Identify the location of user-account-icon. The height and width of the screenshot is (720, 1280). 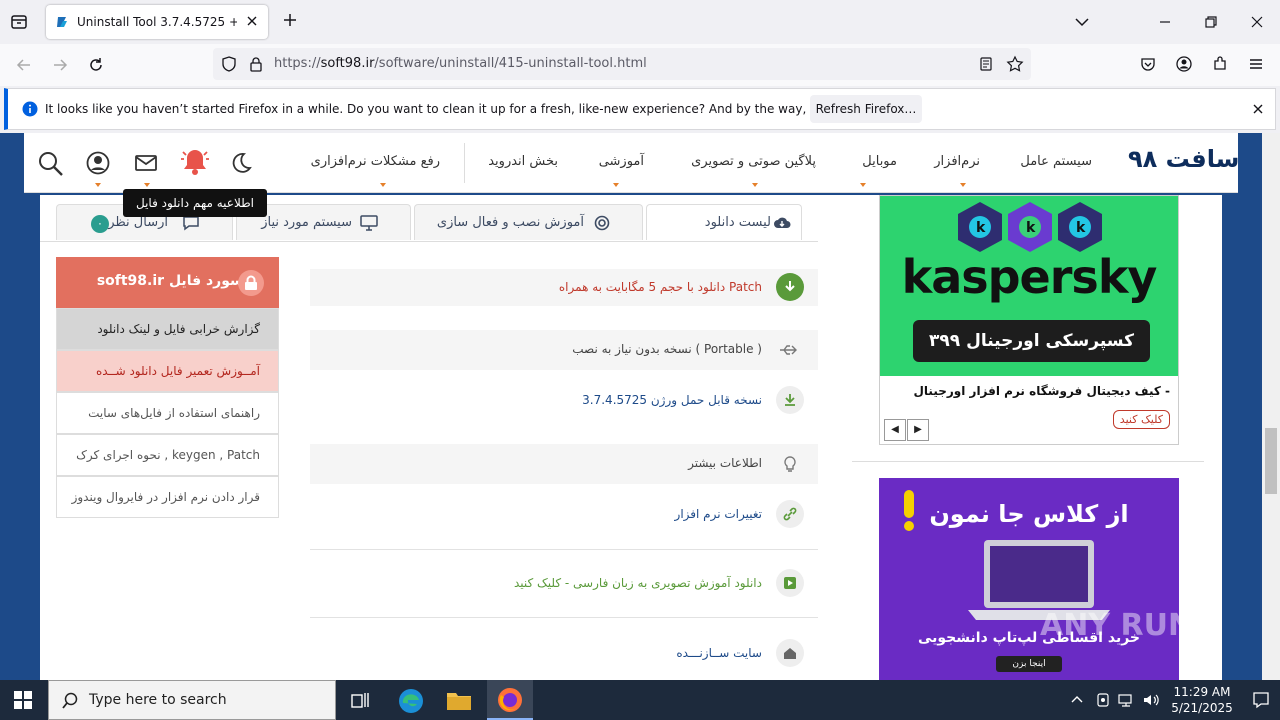
(98, 163).